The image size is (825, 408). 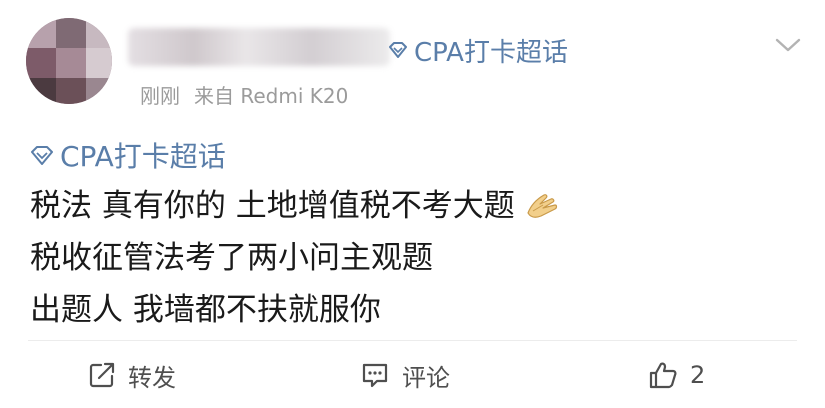 I want to click on topic-tag-label: CPA打卡超话, so click(x=143, y=156).